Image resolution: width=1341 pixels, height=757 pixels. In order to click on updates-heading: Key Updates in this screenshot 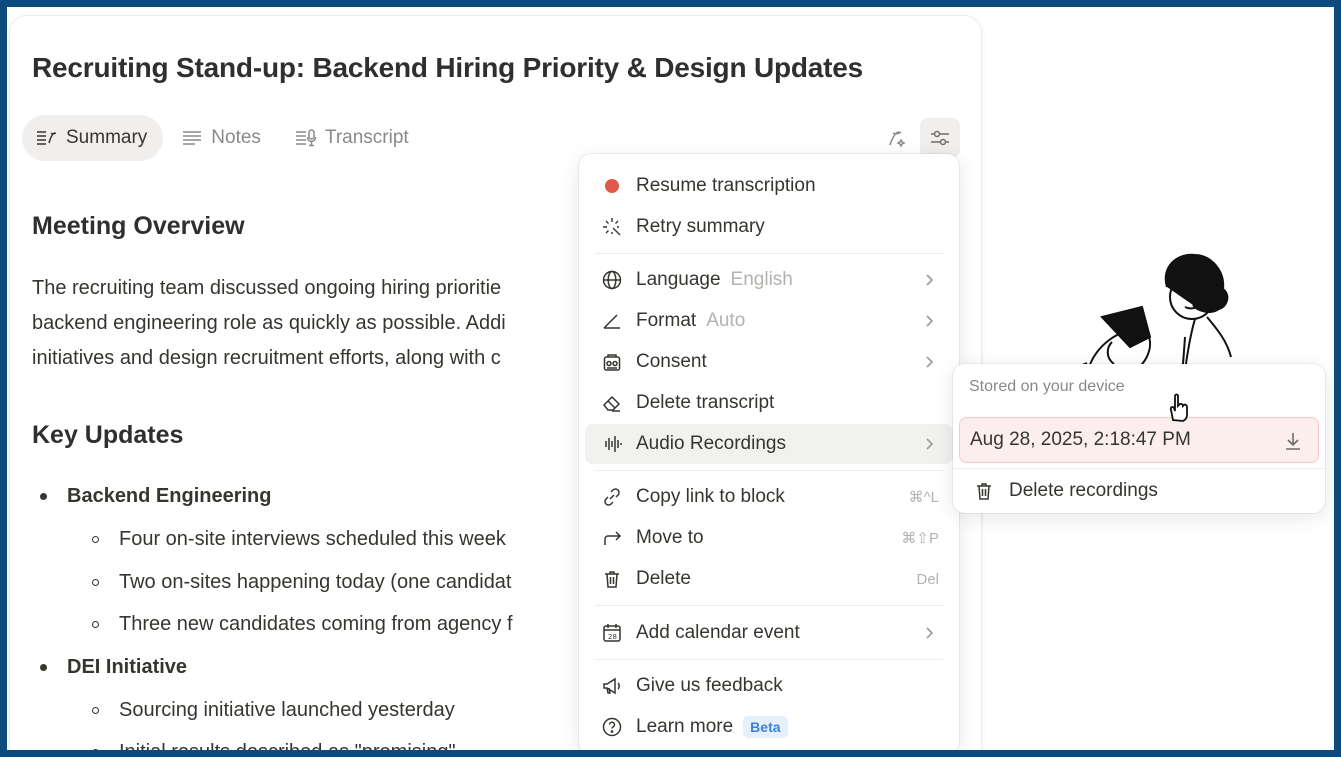, I will do `click(108, 435)`.